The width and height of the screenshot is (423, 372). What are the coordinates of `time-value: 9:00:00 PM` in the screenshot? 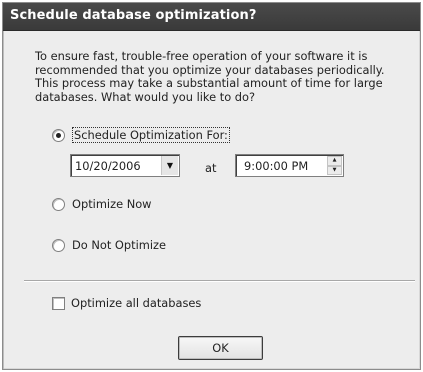 It's located at (276, 166).